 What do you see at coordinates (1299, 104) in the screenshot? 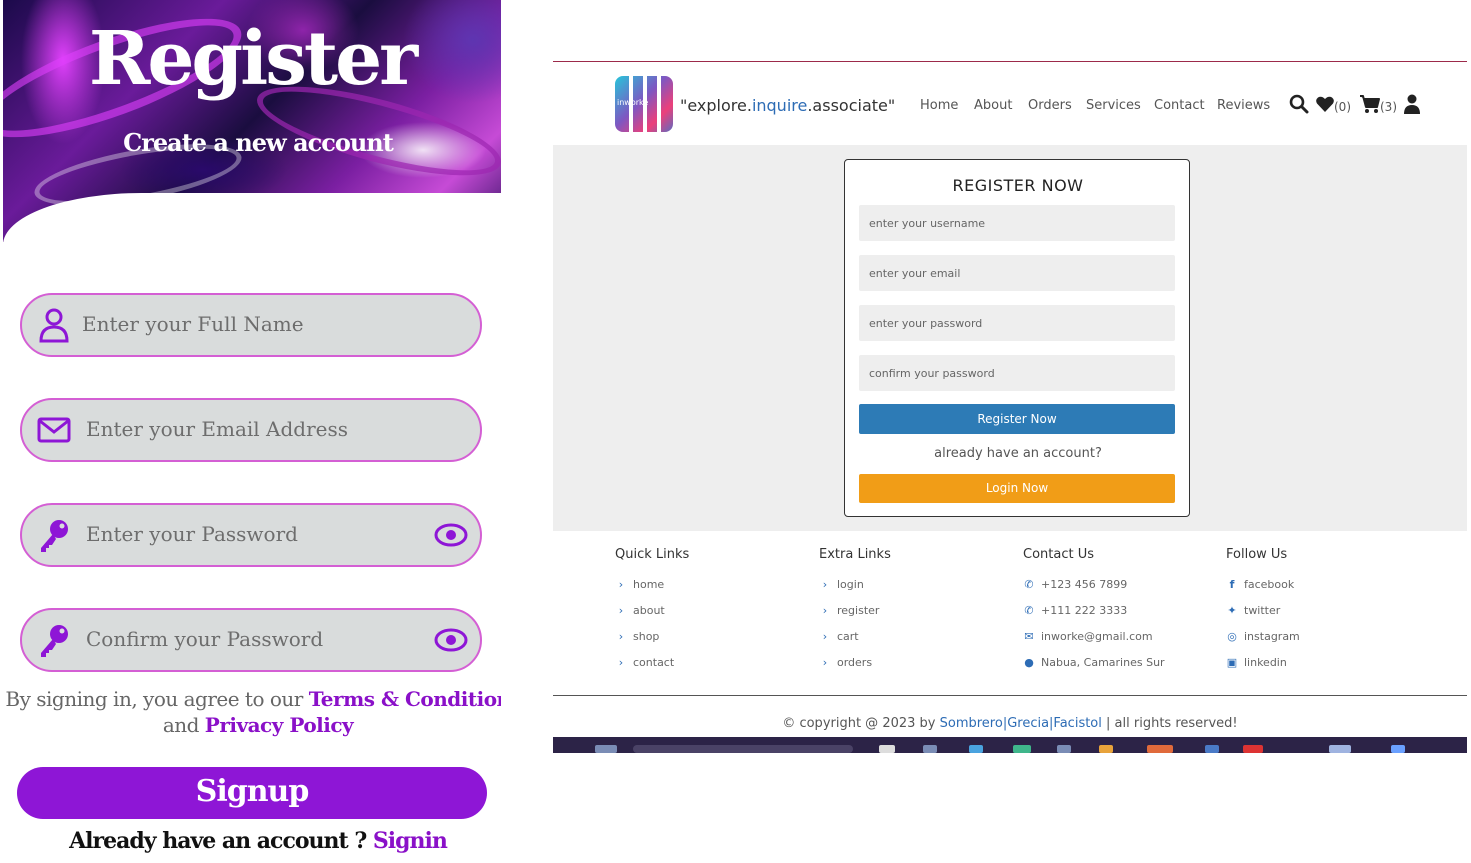
I see `search-icon` at bounding box center [1299, 104].